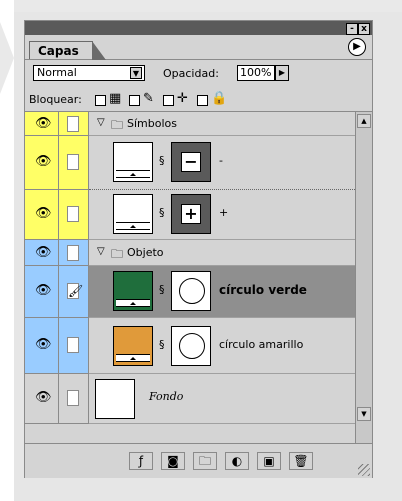  I want to click on layer-row-plus: § + +, so click(222, 215).